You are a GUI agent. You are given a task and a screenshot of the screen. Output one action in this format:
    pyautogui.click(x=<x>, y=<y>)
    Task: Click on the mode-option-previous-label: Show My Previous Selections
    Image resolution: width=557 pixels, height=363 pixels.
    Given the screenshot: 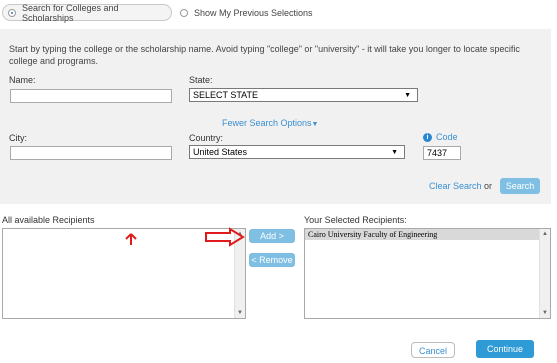 What is the action you would take?
    pyautogui.click(x=253, y=12)
    